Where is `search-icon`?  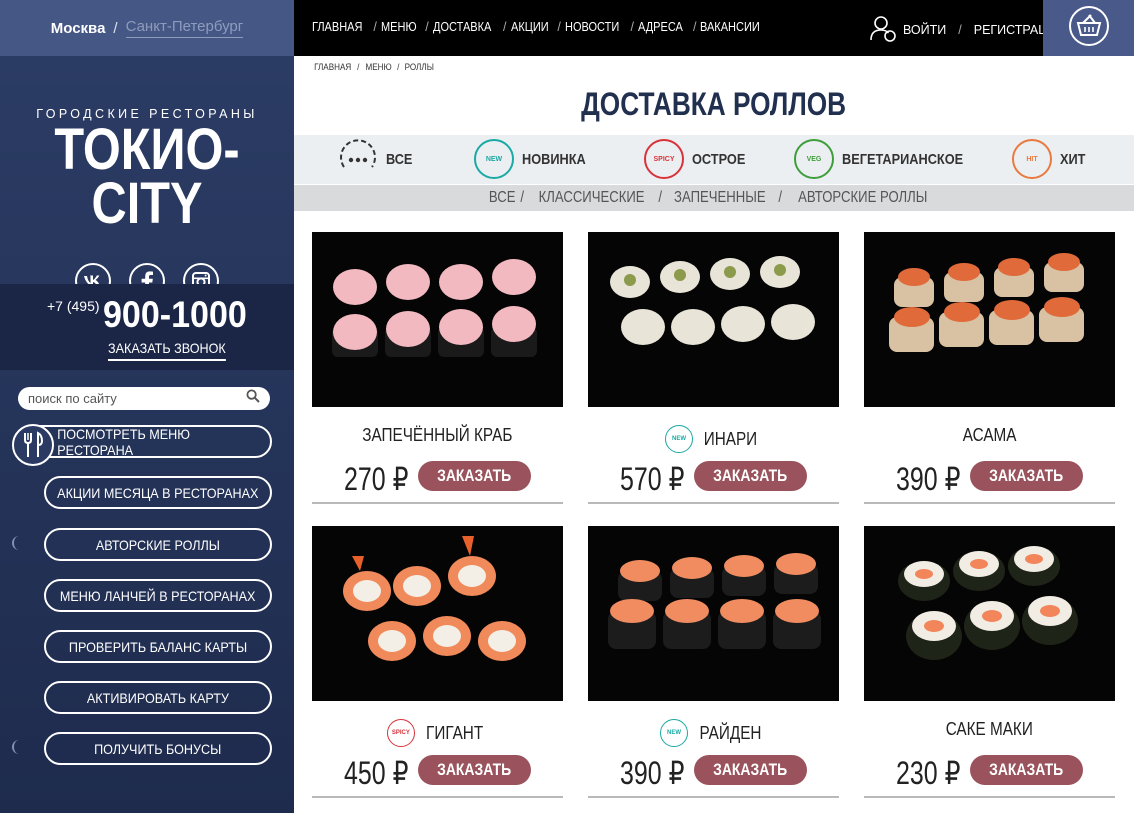
search-icon is located at coordinates (253, 398).